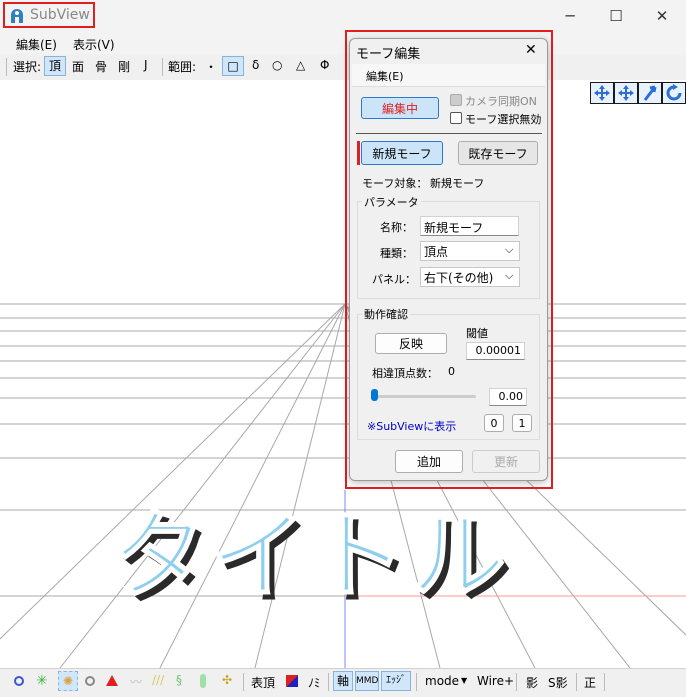 The width and height of the screenshot is (686, 697). What do you see at coordinates (506, 461) in the screenshot?
I see `update-button: 更新` at bounding box center [506, 461].